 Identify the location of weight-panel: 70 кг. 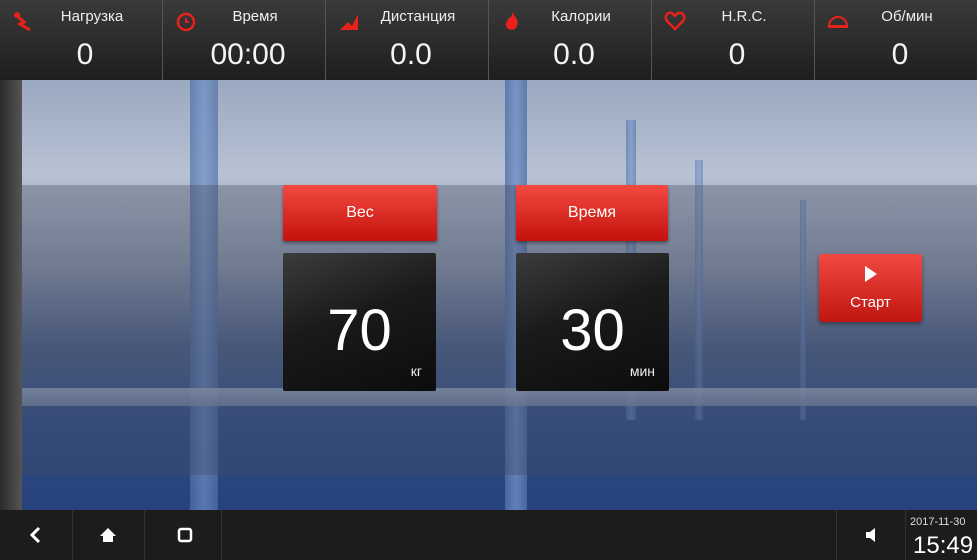
(359, 322).